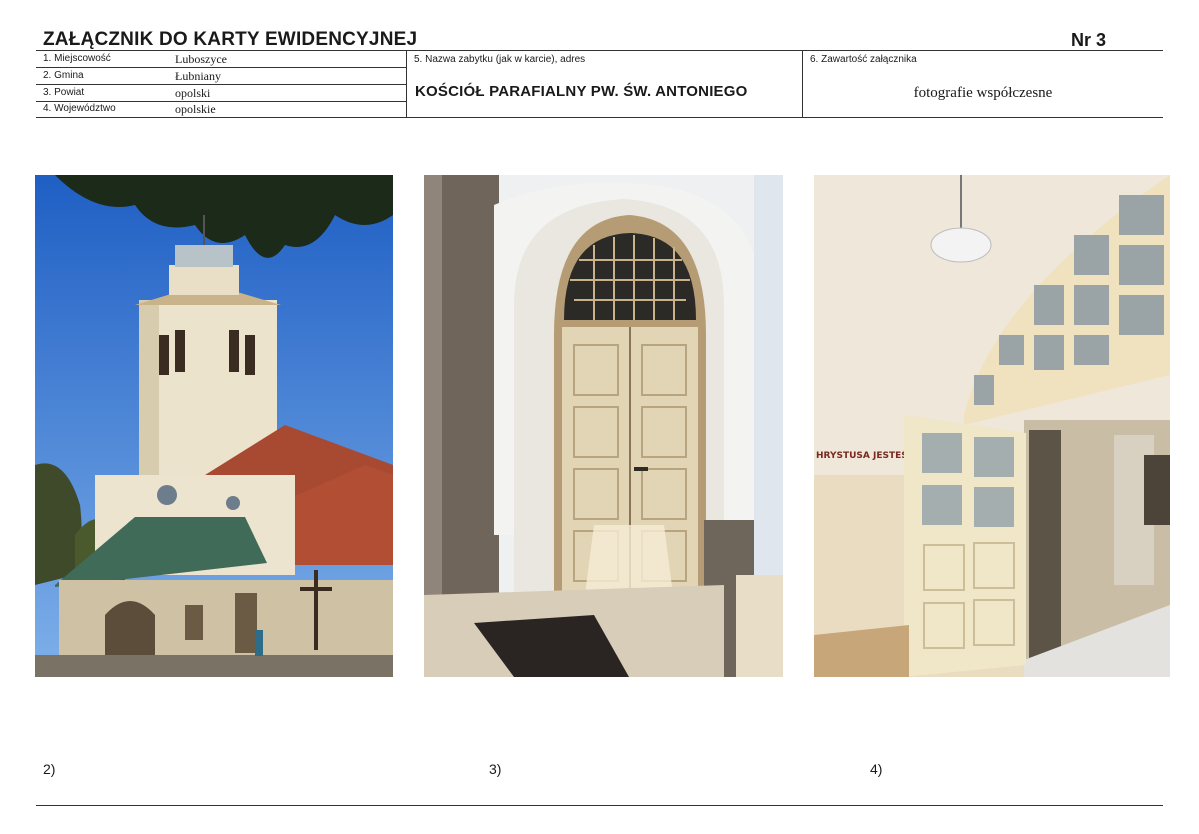 This screenshot has height=834, width=1199. What do you see at coordinates (581, 91) in the screenshot?
I see `monument-name: KOŚCIÓŁ PARAFIALNY PW. ŚW. ANTONIEGO` at bounding box center [581, 91].